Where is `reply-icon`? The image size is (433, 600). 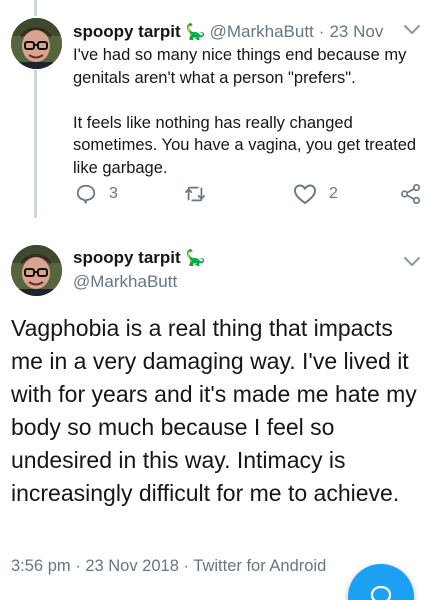 reply-icon is located at coordinates (86, 194).